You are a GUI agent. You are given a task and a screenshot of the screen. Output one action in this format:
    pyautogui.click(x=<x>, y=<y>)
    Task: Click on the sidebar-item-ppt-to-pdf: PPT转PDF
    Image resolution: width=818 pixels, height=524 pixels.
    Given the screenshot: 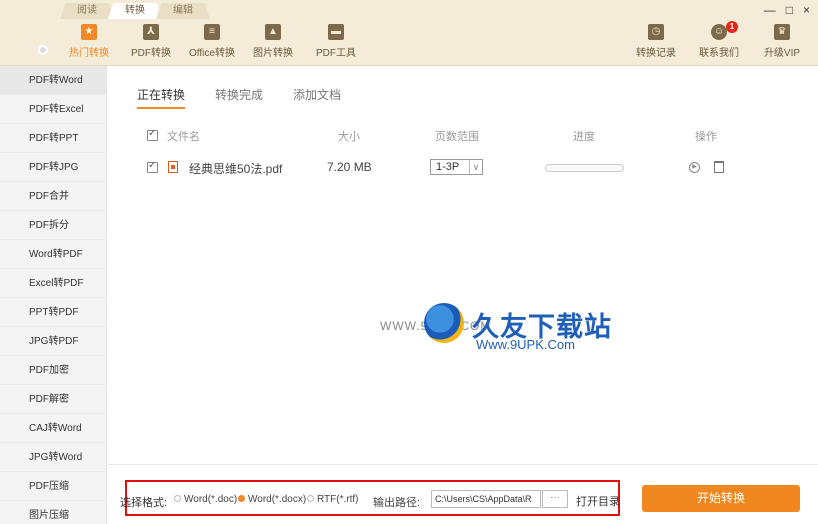 What is the action you would take?
    pyautogui.click(x=53, y=312)
    